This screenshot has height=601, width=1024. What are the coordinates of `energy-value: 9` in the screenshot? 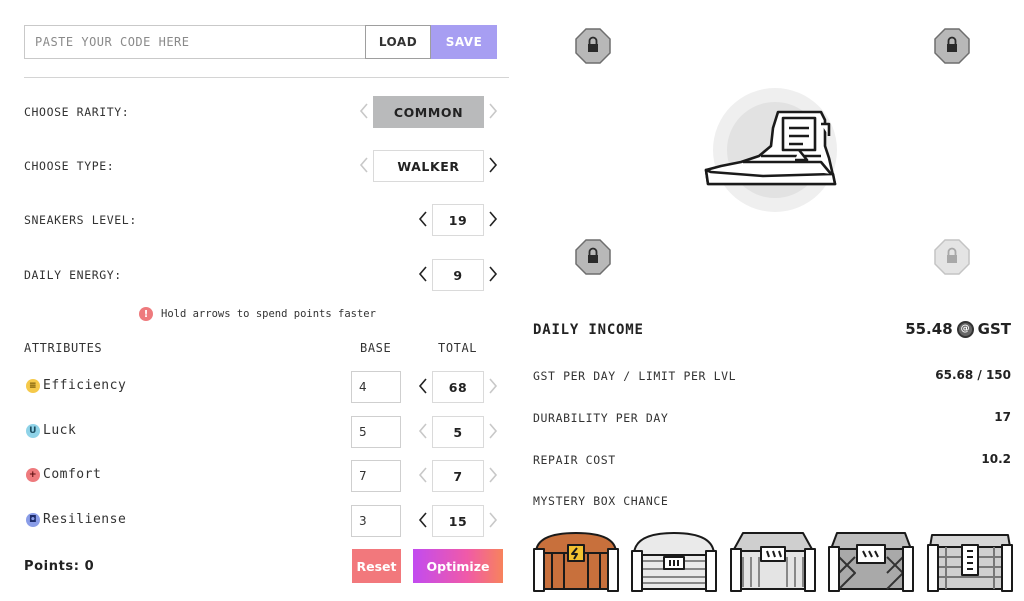 It's located at (458, 275).